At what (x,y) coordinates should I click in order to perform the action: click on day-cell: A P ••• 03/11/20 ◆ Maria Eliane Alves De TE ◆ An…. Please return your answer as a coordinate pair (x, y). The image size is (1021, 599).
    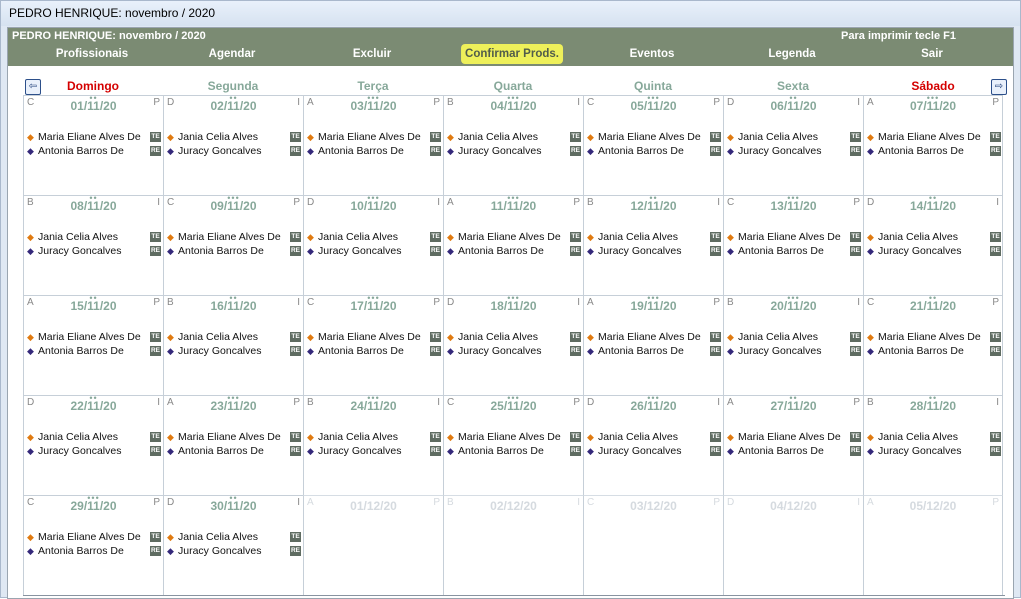
    Looking at the image, I should click on (373, 144).